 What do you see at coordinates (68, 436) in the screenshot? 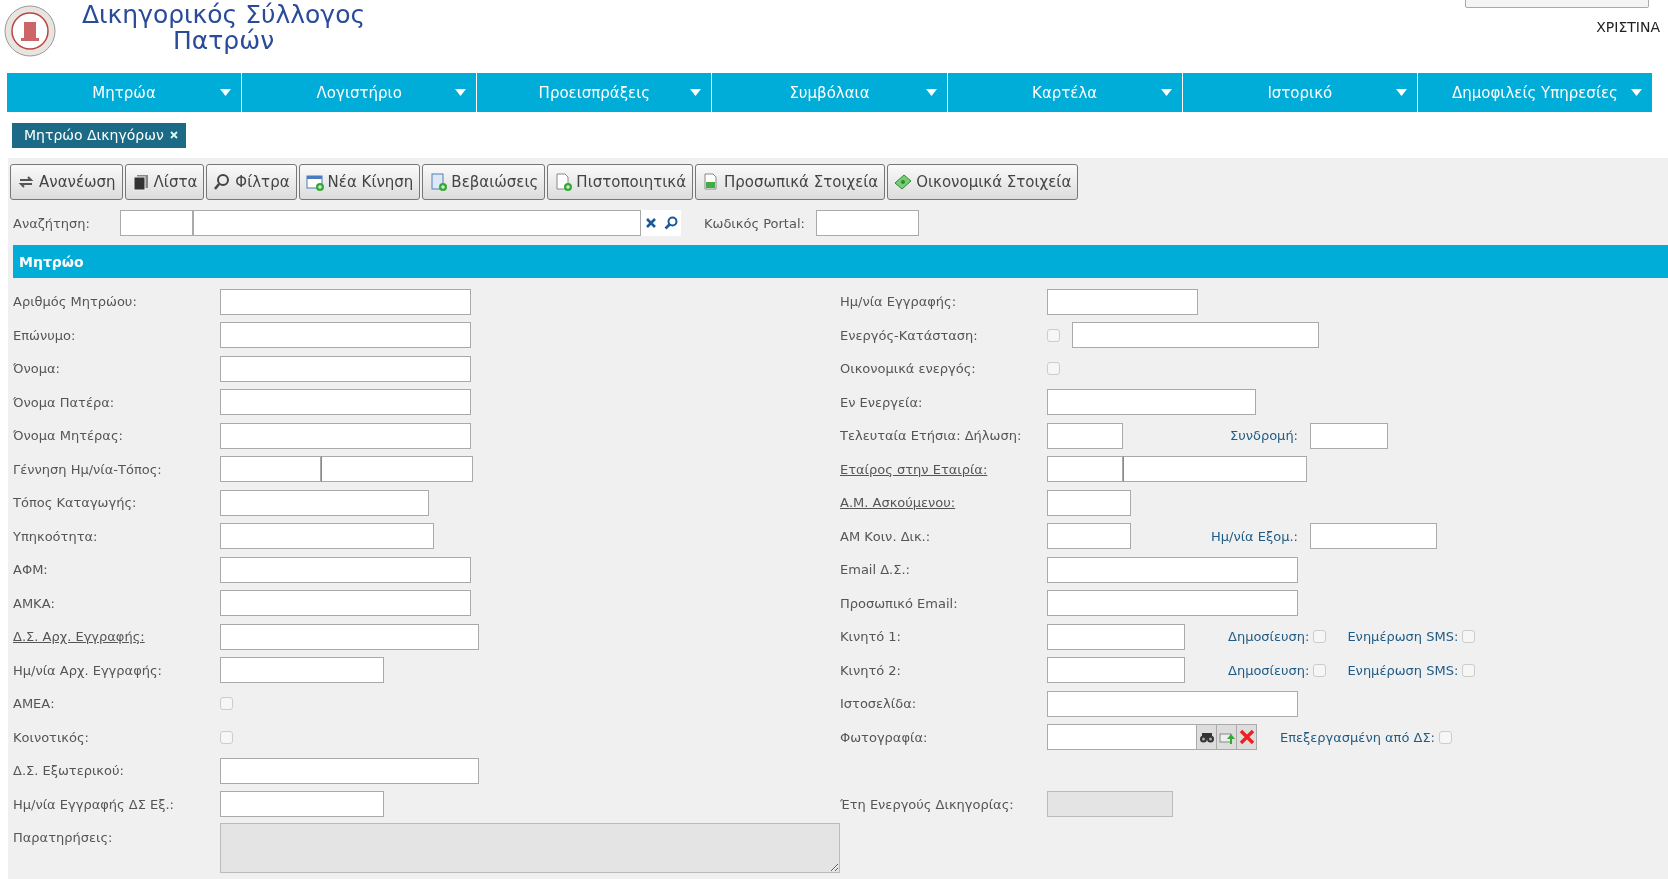
I see `field-label: Όνομα Μητέρας:` at bounding box center [68, 436].